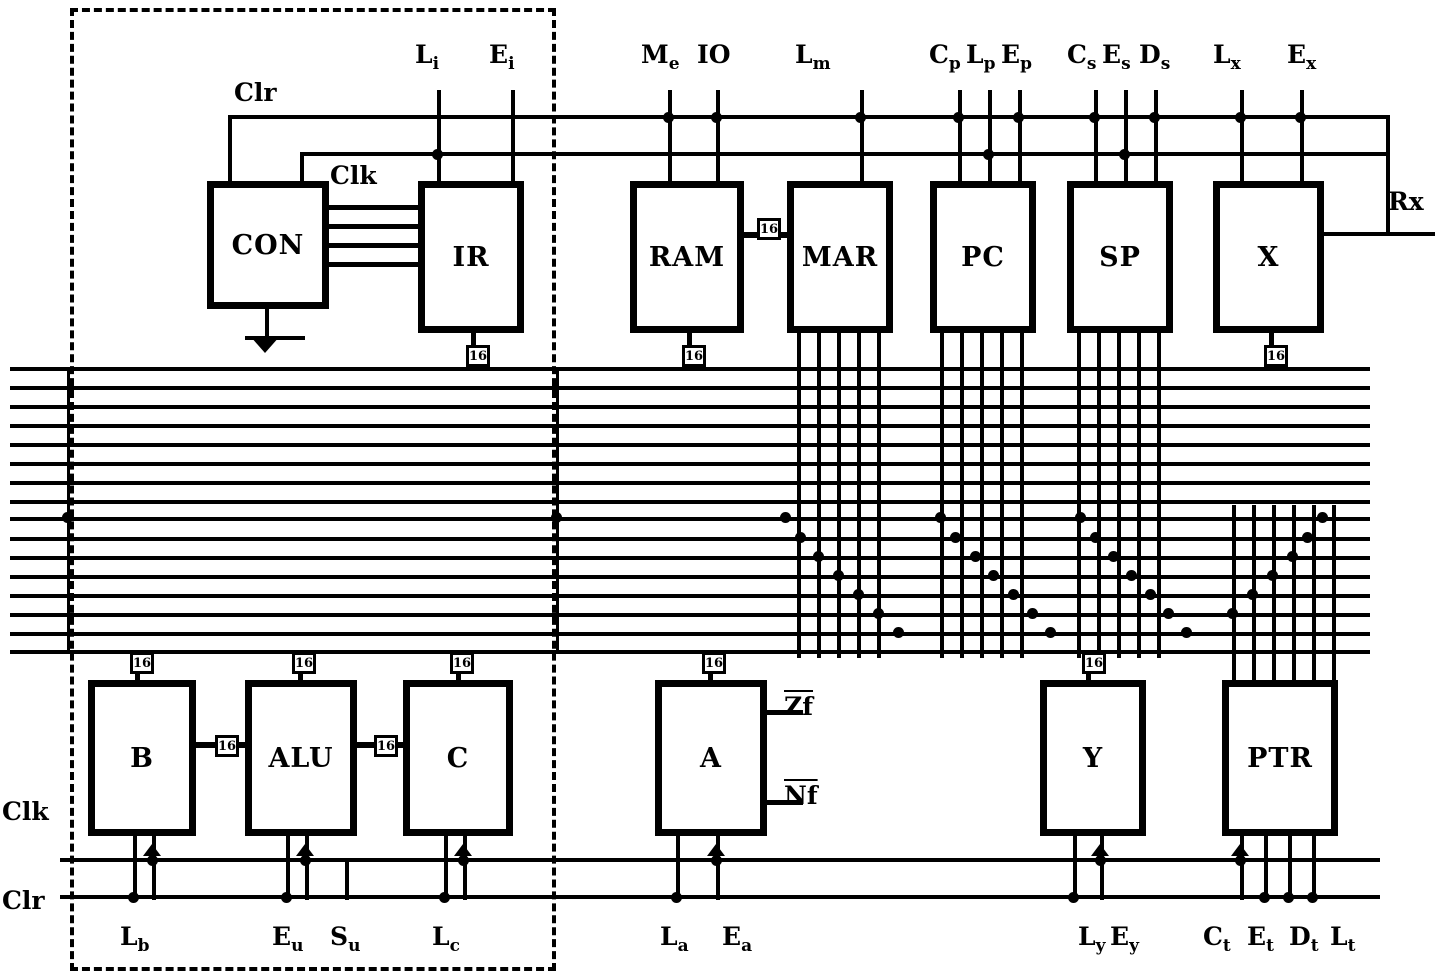 The height and width of the screenshot is (976, 1435). I want to click on block-mar: MAR, so click(840, 257).